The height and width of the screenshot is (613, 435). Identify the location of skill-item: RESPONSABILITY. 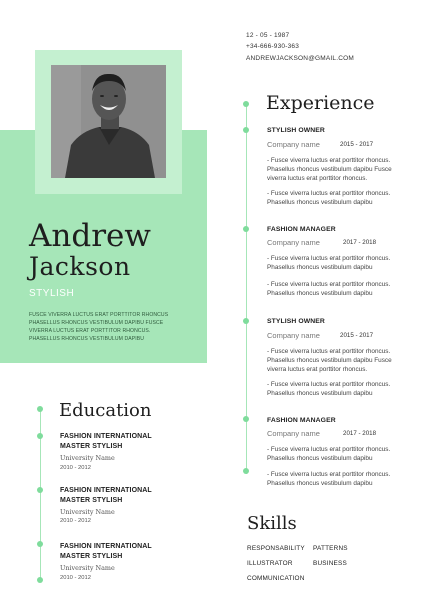
(276, 548).